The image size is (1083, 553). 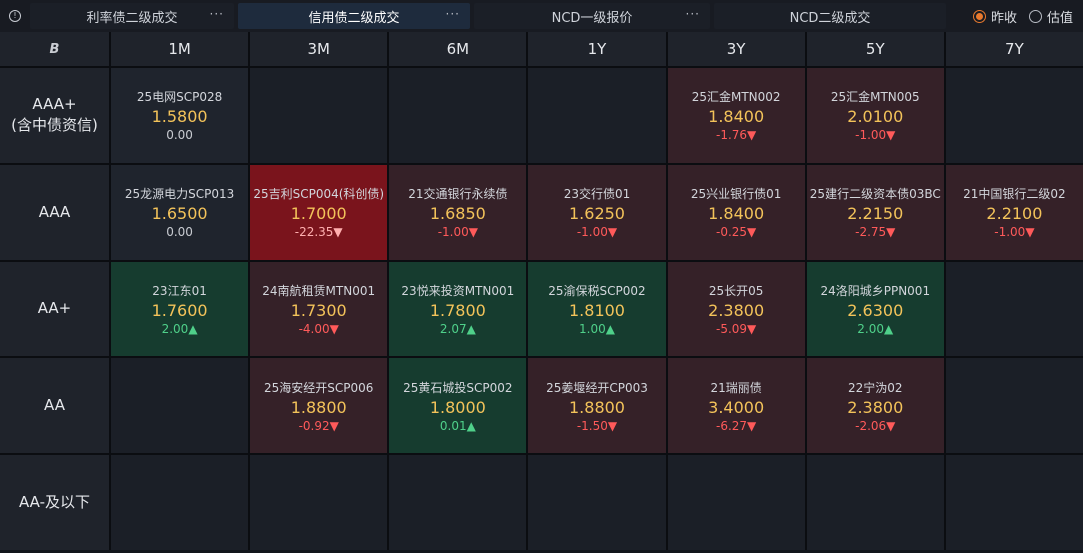 What do you see at coordinates (179, 328) in the screenshot?
I see `bond-yield-change: 2.00▲` at bounding box center [179, 328].